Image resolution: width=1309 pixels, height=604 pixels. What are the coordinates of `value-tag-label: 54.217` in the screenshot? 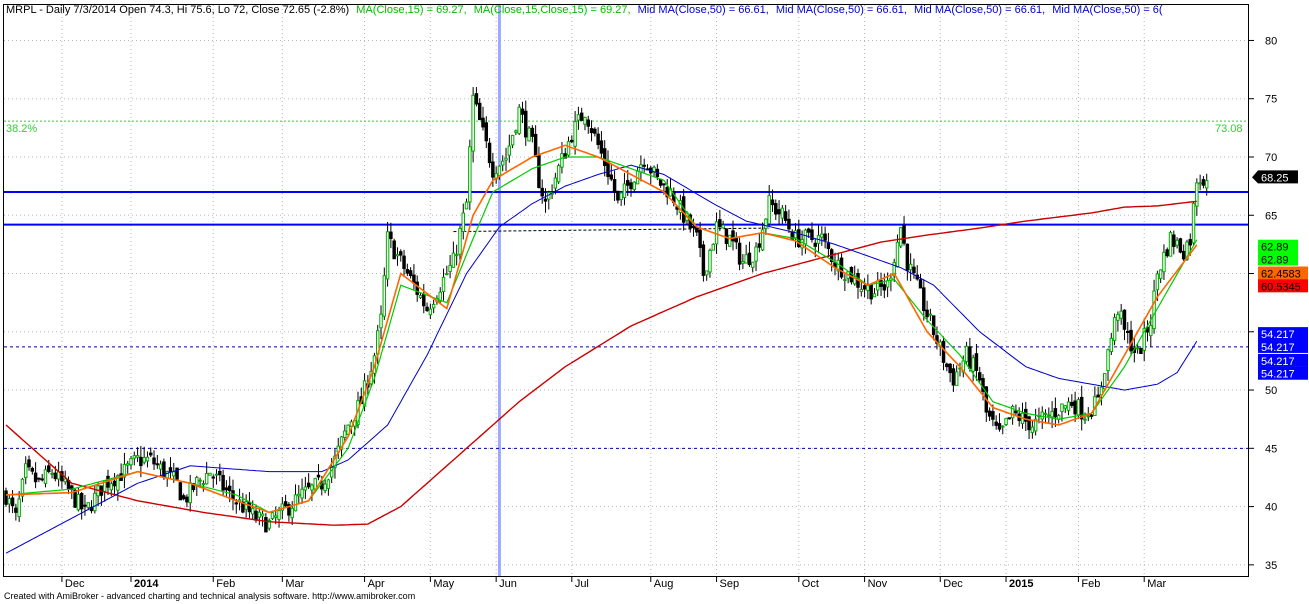 It's located at (1278, 348).